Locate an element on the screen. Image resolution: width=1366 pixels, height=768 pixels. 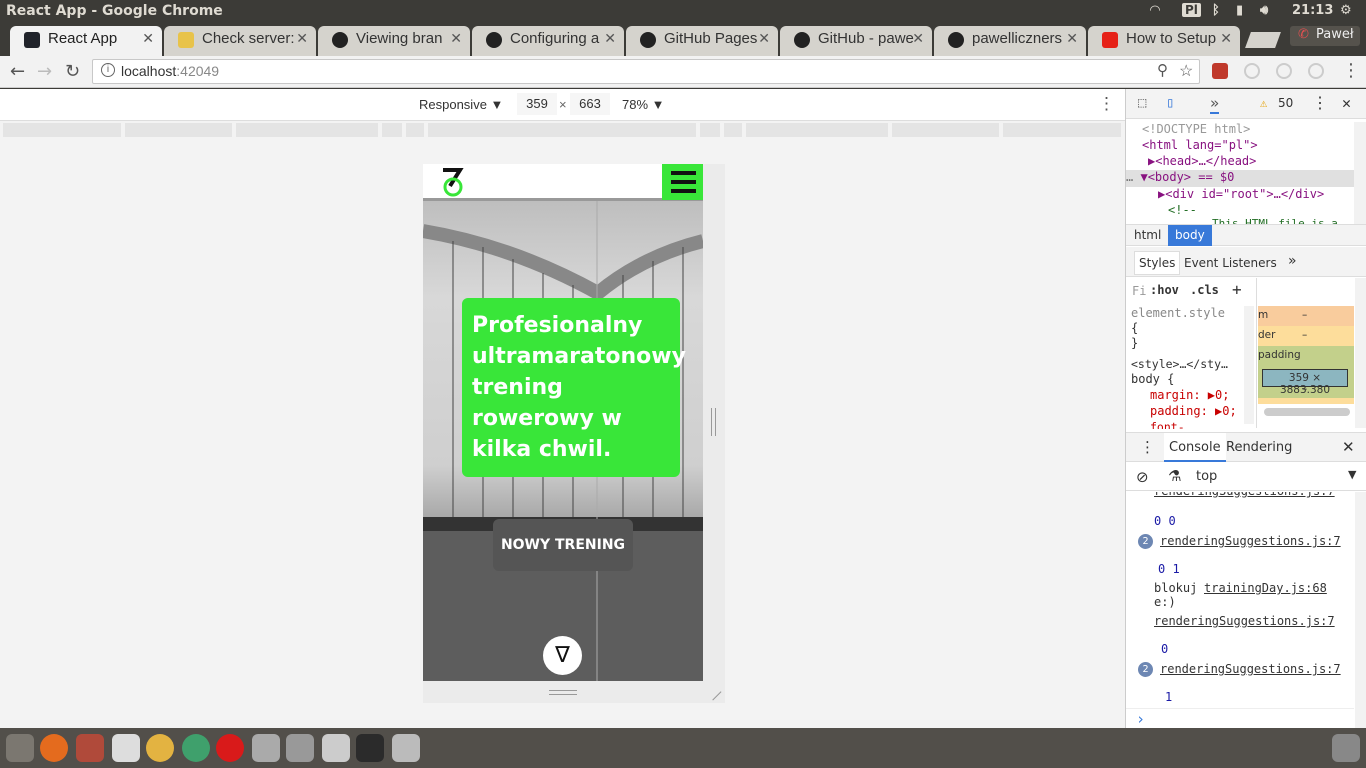
text-editor-icon is located at coordinates (126, 748).